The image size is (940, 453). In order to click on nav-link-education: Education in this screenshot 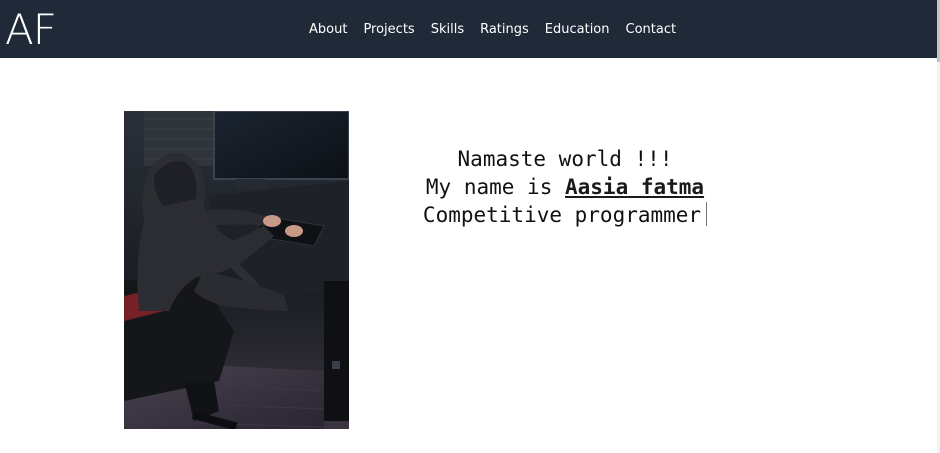, I will do `click(577, 30)`.